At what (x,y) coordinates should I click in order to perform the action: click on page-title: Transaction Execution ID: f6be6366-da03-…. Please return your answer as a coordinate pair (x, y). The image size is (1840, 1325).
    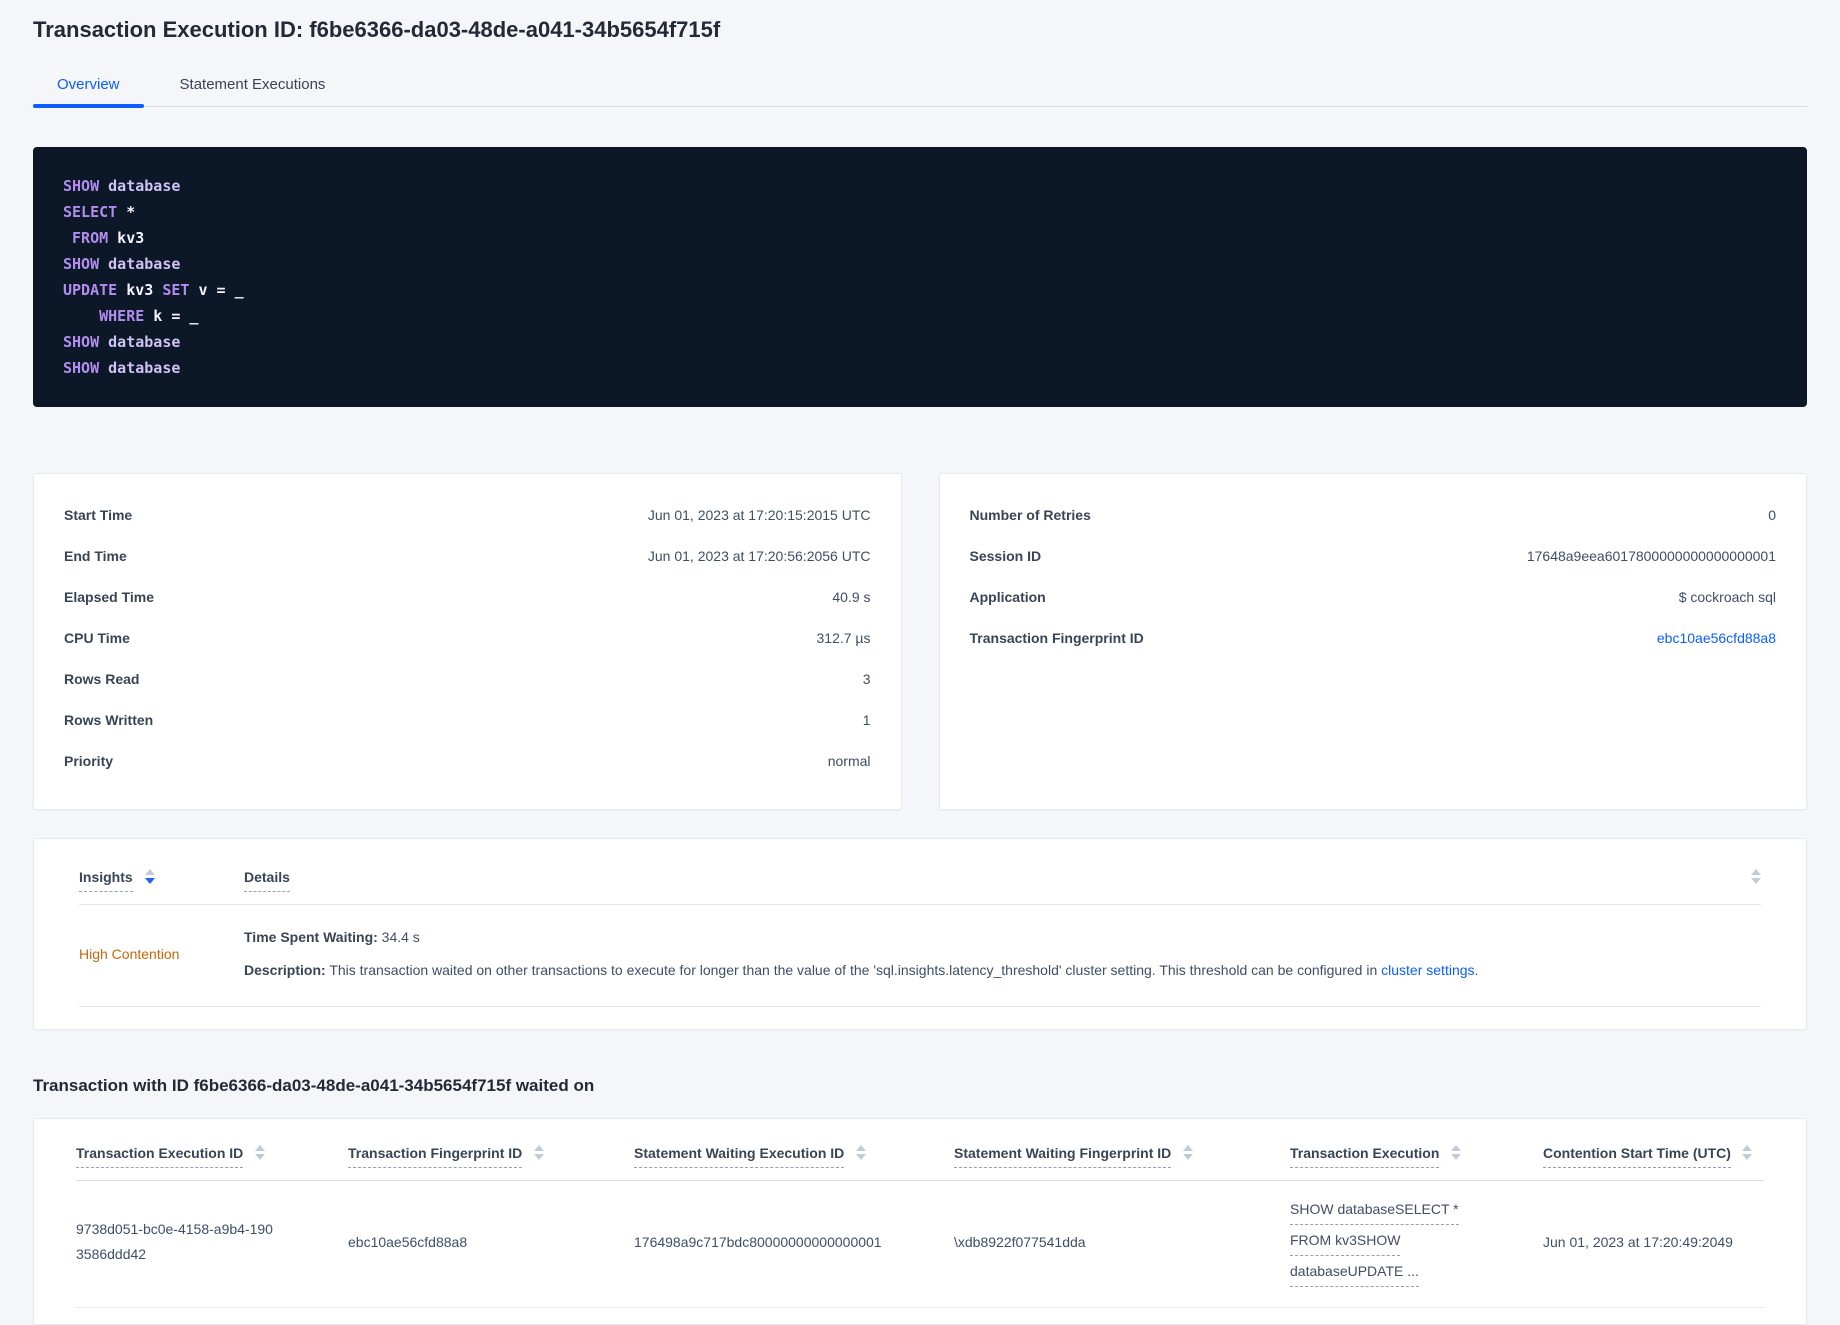
    Looking at the image, I should click on (377, 29).